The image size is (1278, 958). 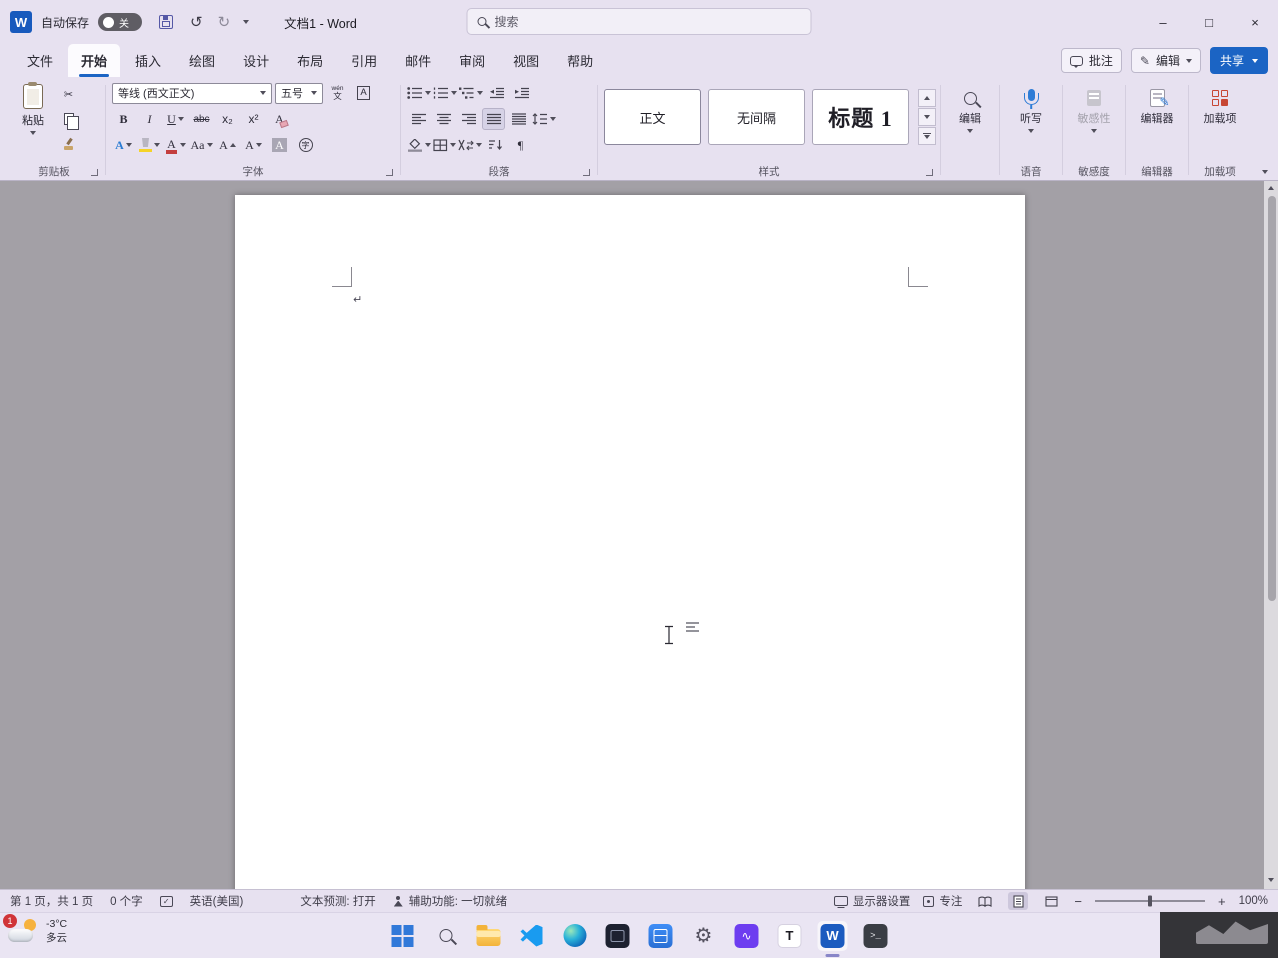 What do you see at coordinates (521, 93) in the screenshot?
I see `increase-indent-button` at bounding box center [521, 93].